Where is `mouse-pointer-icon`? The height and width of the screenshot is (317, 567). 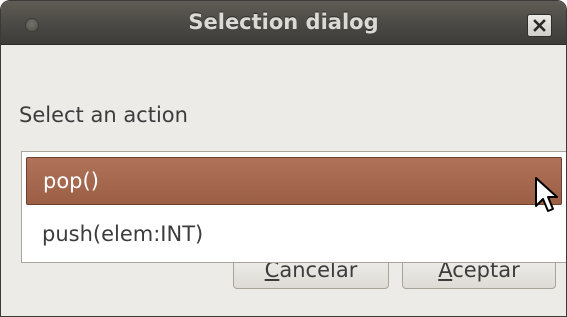
mouse-pointer-icon is located at coordinates (546, 194).